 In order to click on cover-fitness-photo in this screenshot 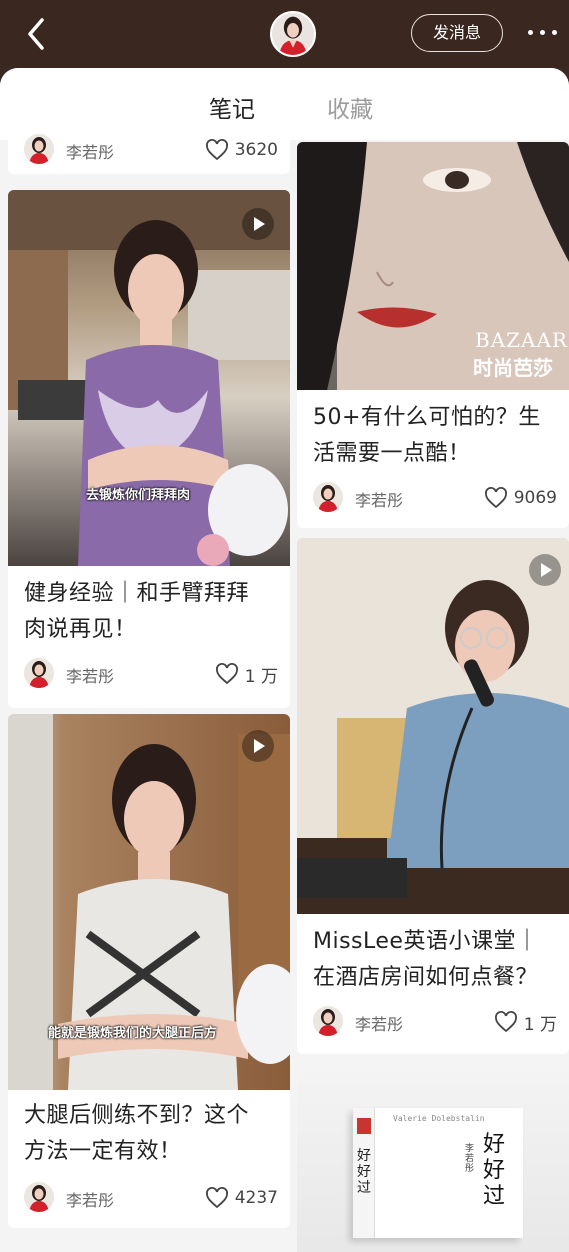, I will do `click(149, 378)`.